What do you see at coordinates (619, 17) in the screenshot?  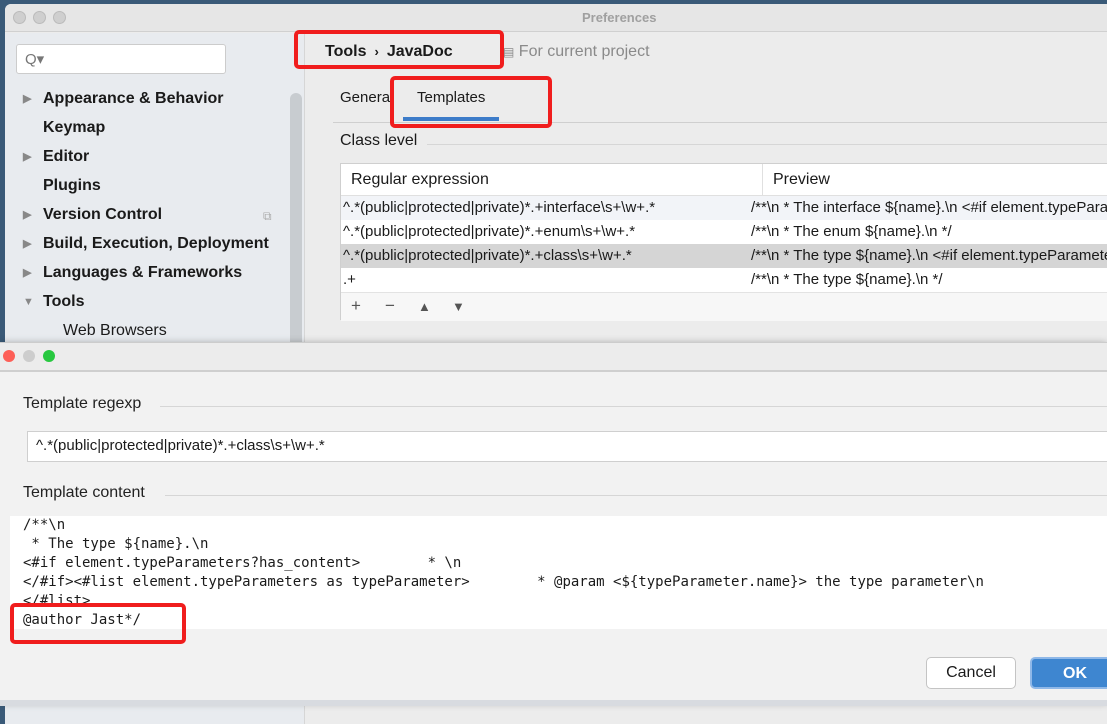 I see `window-title: Preferences` at bounding box center [619, 17].